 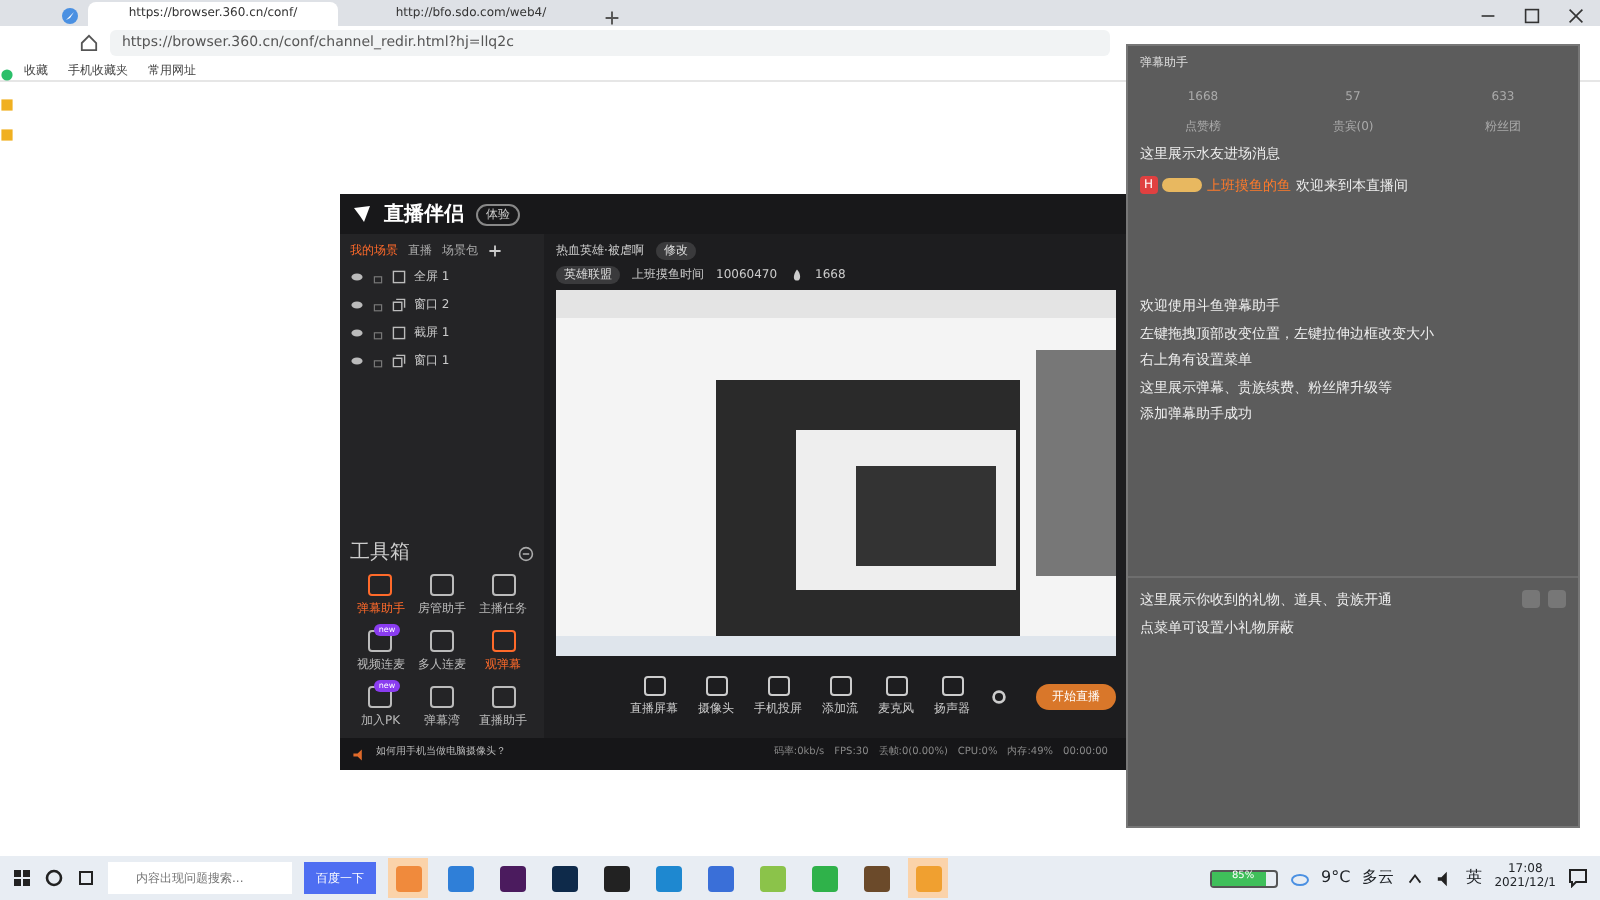 What do you see at coordinates (1532, 16) in the screenshot?
I see `maximize-icon` at bounding box center [1532, 16].